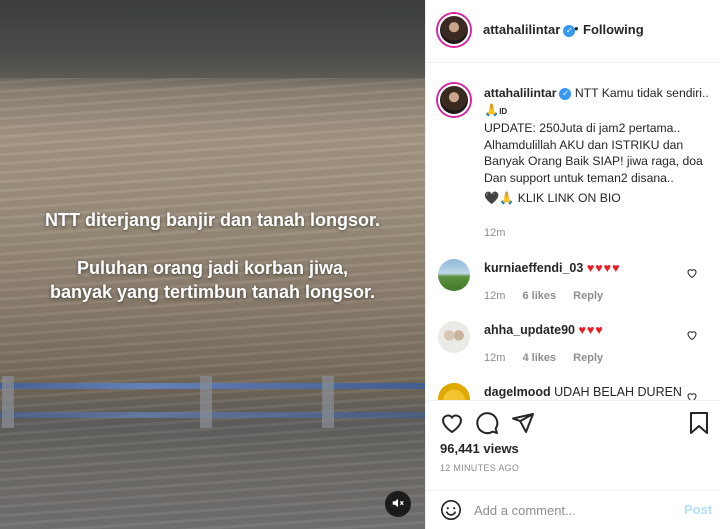 The image size is (720, 529). What do you see at coordinates (479, 448) in the screenshot?
I see `view-count: 96,441 views` at bounding box center [479, 448].